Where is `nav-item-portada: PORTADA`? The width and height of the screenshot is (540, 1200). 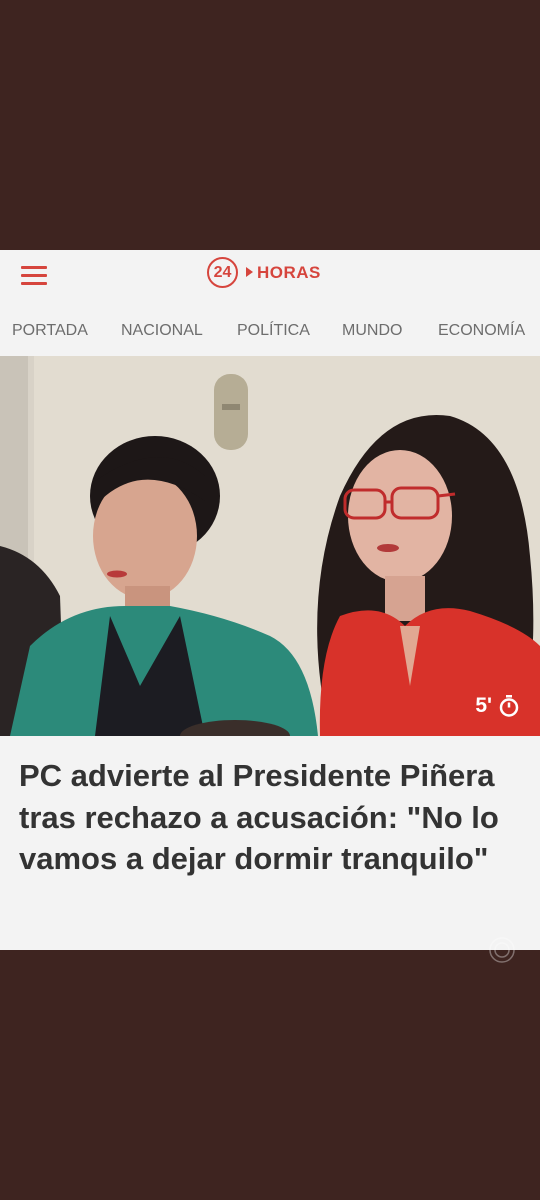
nav-item-portada: PORTADA is located at coordinates (50, 331).